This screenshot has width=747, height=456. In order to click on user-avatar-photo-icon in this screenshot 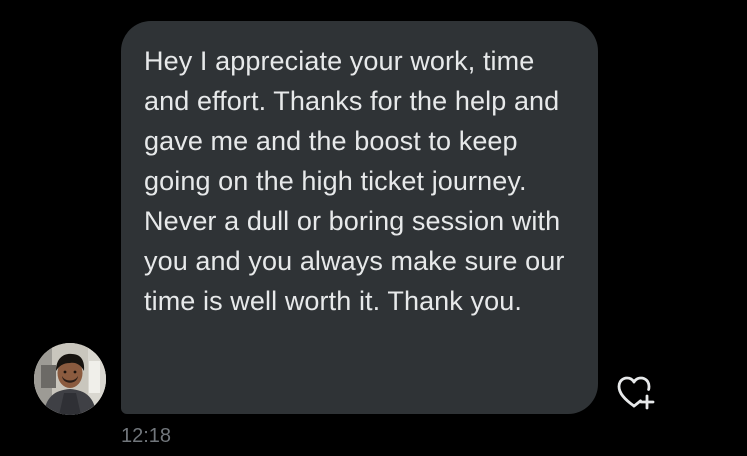, I will do `click(70, 379)`.